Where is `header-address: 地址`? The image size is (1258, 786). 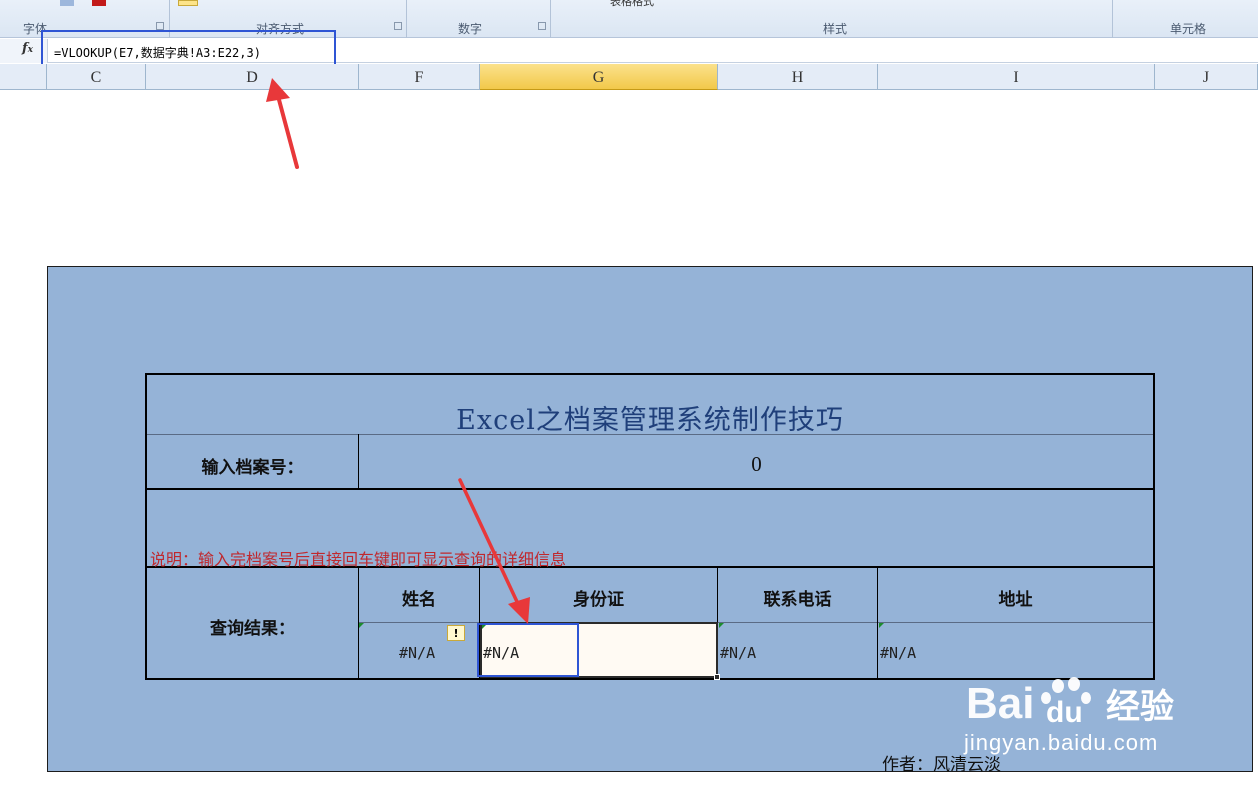
header-address: 地址 is located at coordinates (1015, 600).